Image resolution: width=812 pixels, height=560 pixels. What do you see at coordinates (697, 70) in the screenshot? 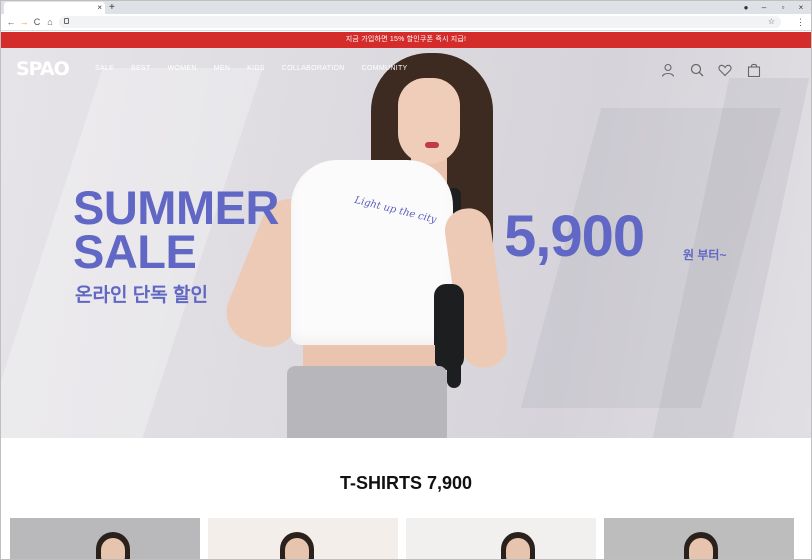
I see `search-icon` at bounding box center [697, 70].